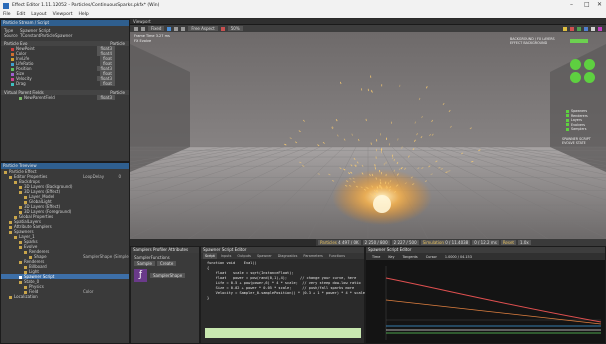 This screenshot has width=606, height=344. I want to click on curve-graph, so click(485, 301).